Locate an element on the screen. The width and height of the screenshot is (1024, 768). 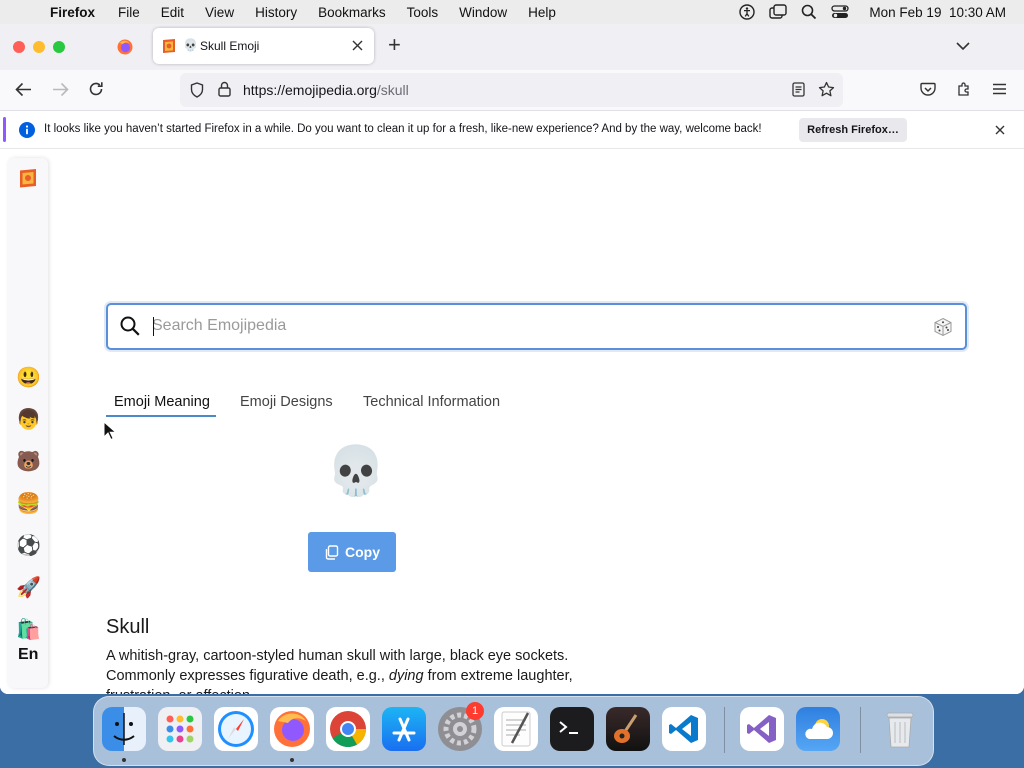
extensions-puzzle-icon is located at coordinates (964, 89).